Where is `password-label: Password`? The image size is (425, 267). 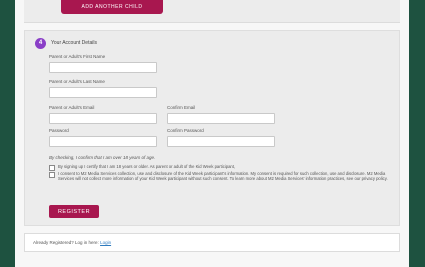
password-label: Password is located at coordinates (59, 130).